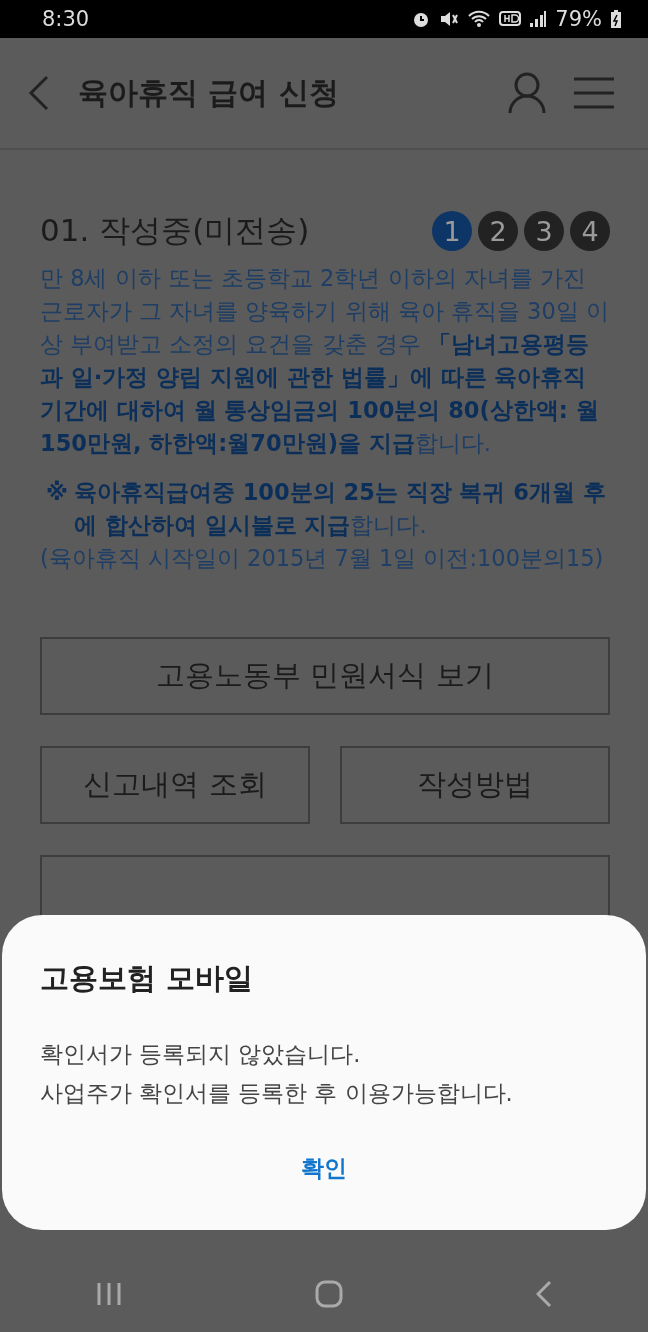 This screenshot has height=1332, width=648. I want to click on section-title: 01. 작성중(미전송), so click(175, 230).